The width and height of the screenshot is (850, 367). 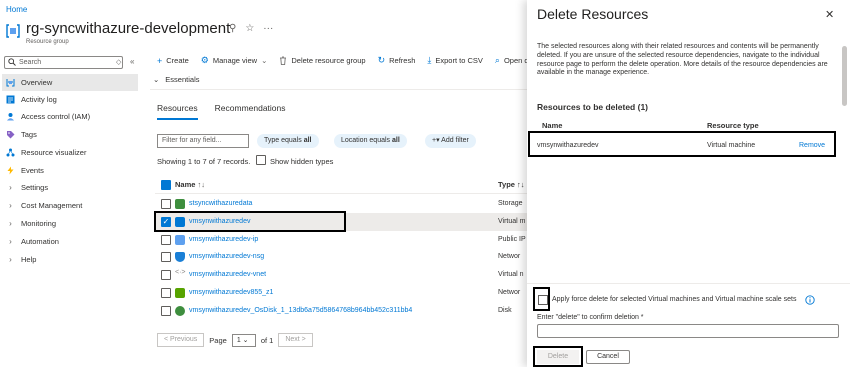 I want to click on close-icon: ✕, so click(x=829, y=14).